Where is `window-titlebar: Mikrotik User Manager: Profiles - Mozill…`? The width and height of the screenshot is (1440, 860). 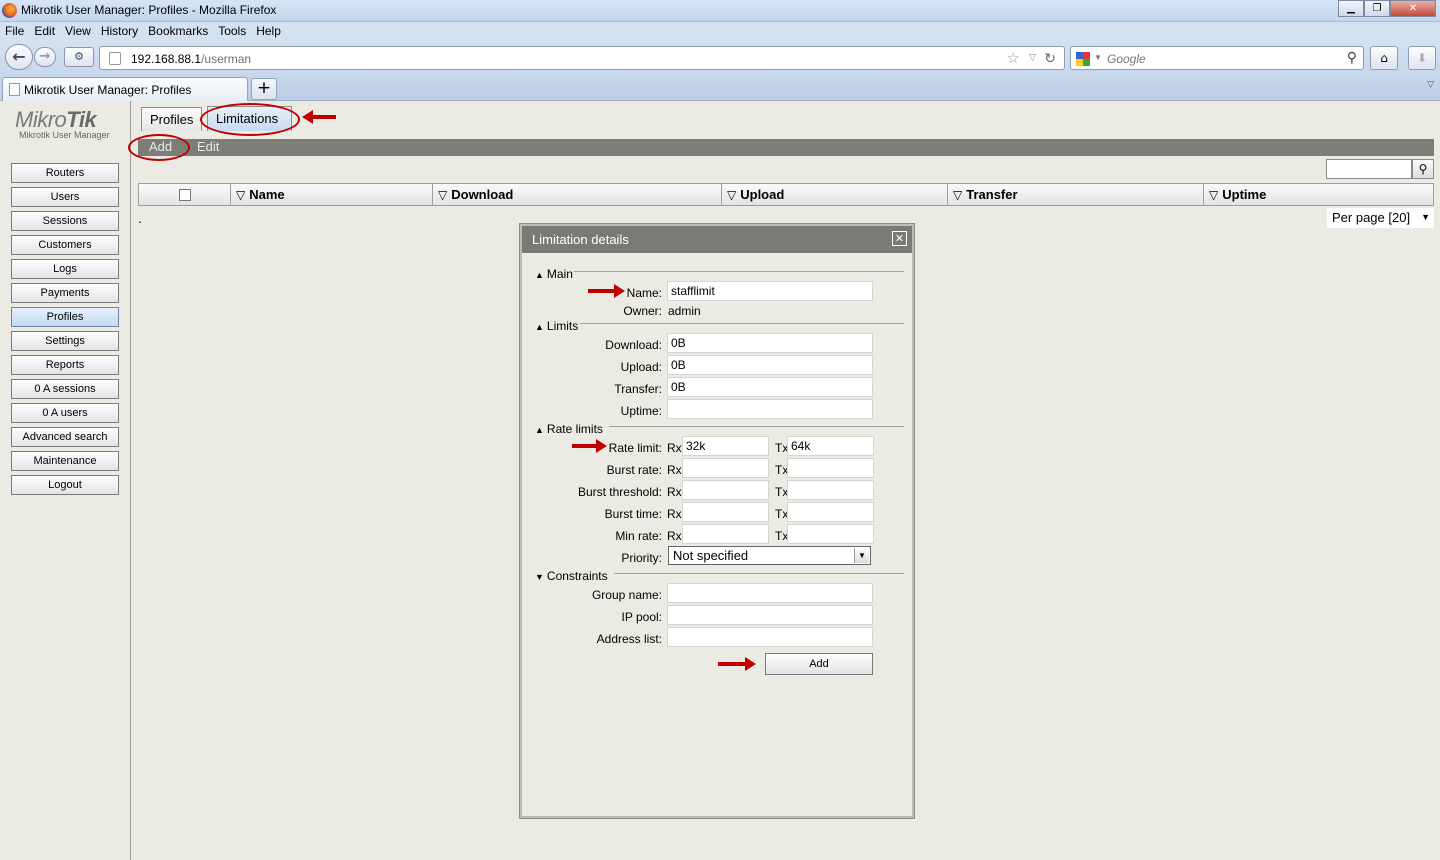
window-titlebar: Mikrotik User Manager: Profiles - Mozill… is located at coordinates (720, 11).